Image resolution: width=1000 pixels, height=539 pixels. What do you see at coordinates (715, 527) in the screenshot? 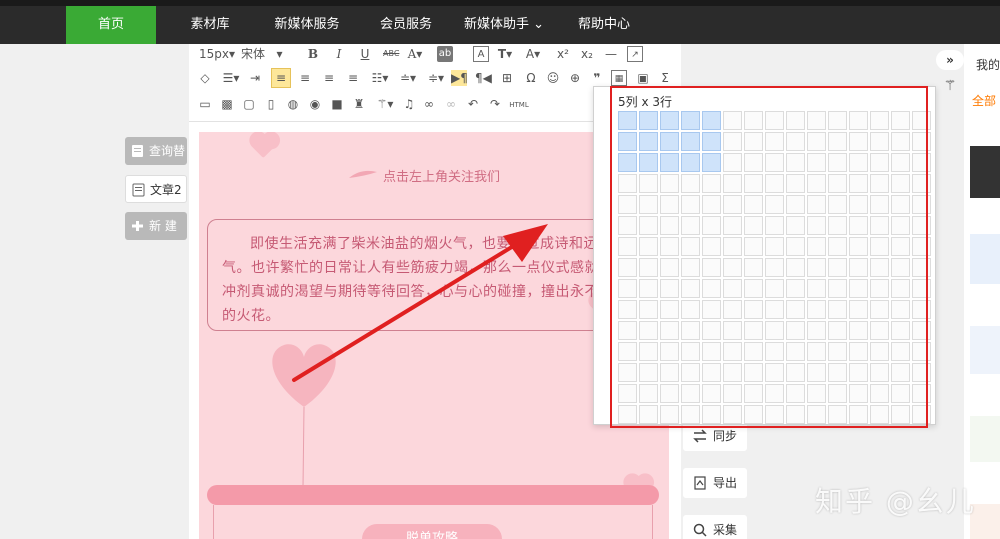
I see `collect-button: 采集` at bounding box center [715, 527].